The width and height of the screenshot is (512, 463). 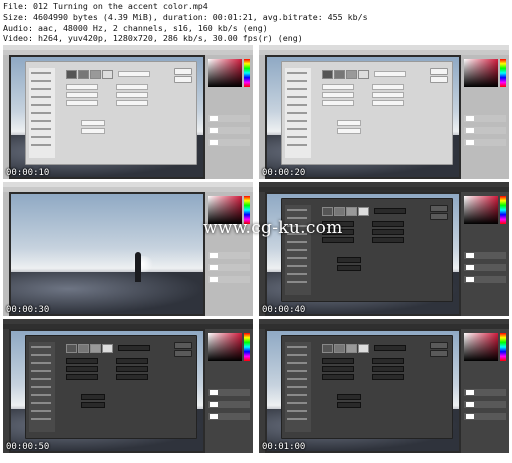 I want to click on timecode: 00:01:00, so click(x=284, y=447).